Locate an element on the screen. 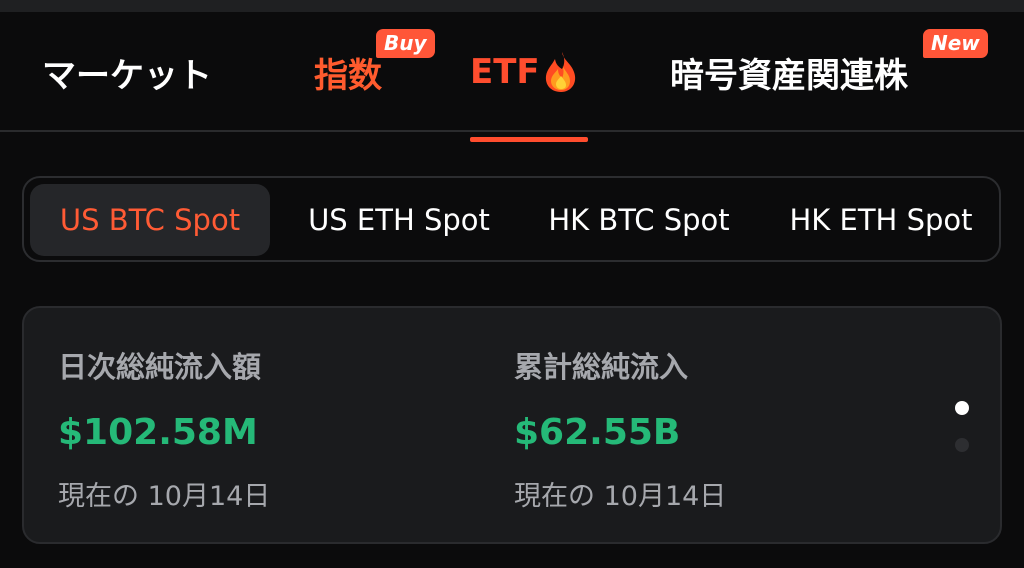 The height and width of the screenshot is (568, 1024). tab-etf-label: ETF is located at coordinates (505, 72).